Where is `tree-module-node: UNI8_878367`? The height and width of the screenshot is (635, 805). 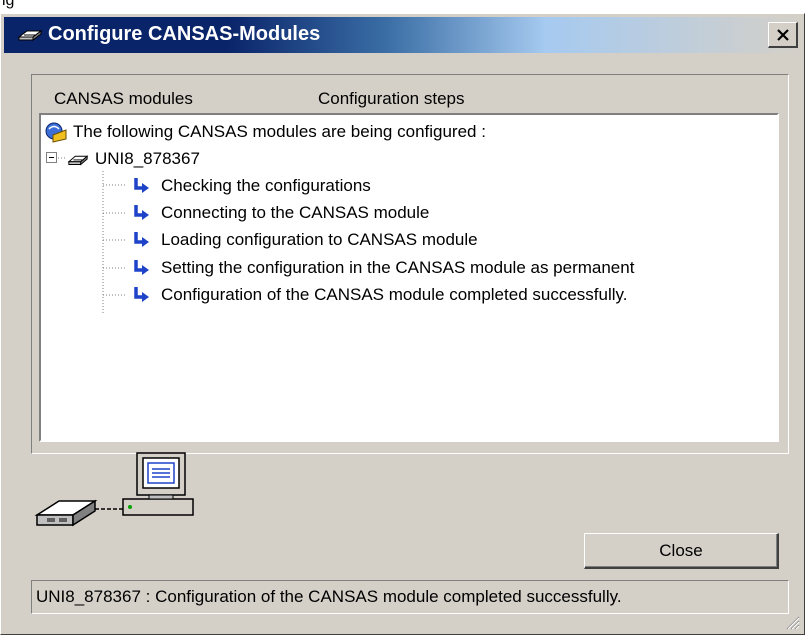 tree-module-node: UNI8_878367 is located at coordinates (133, 159).